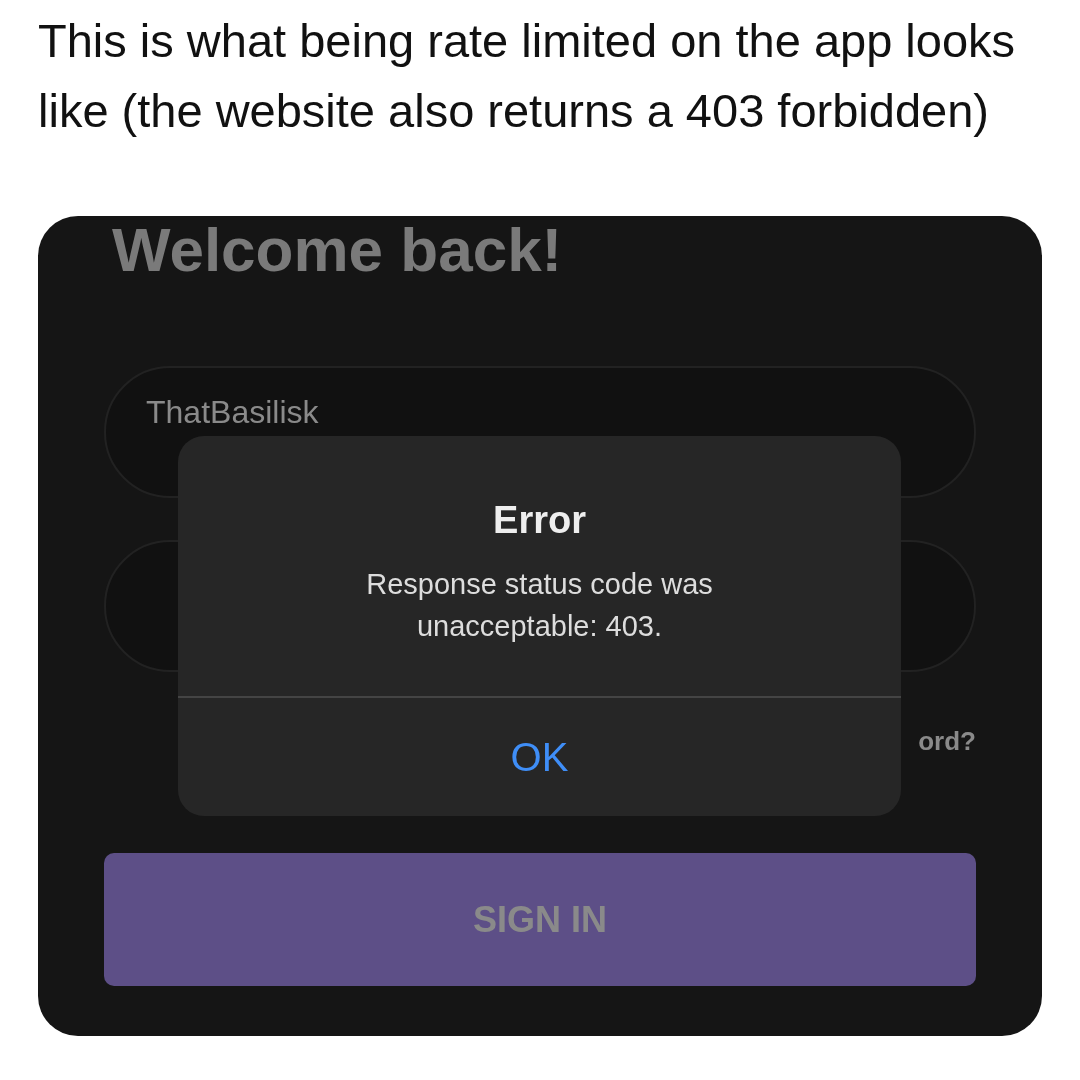  I want to click on caption: This is what being rate limited on the app looks like (the website also returns a 403 forbidden), so click(527, 76).